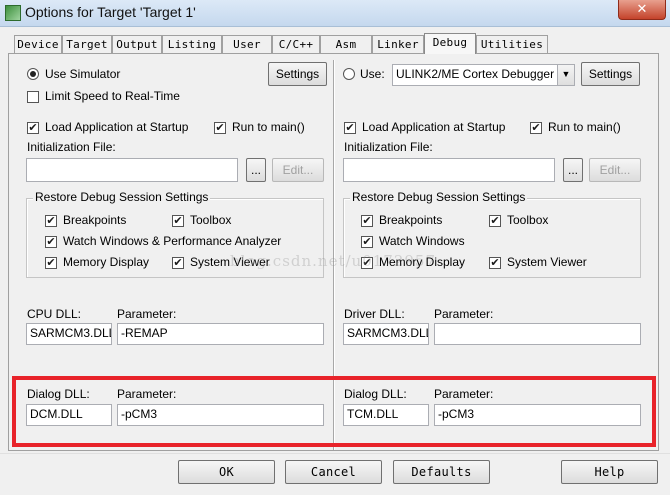 This screenshot has width=670, height=495. Describe the element at coordinates (441, 472) in the screenshot. I see `defaults-button: Defaults` at that location.